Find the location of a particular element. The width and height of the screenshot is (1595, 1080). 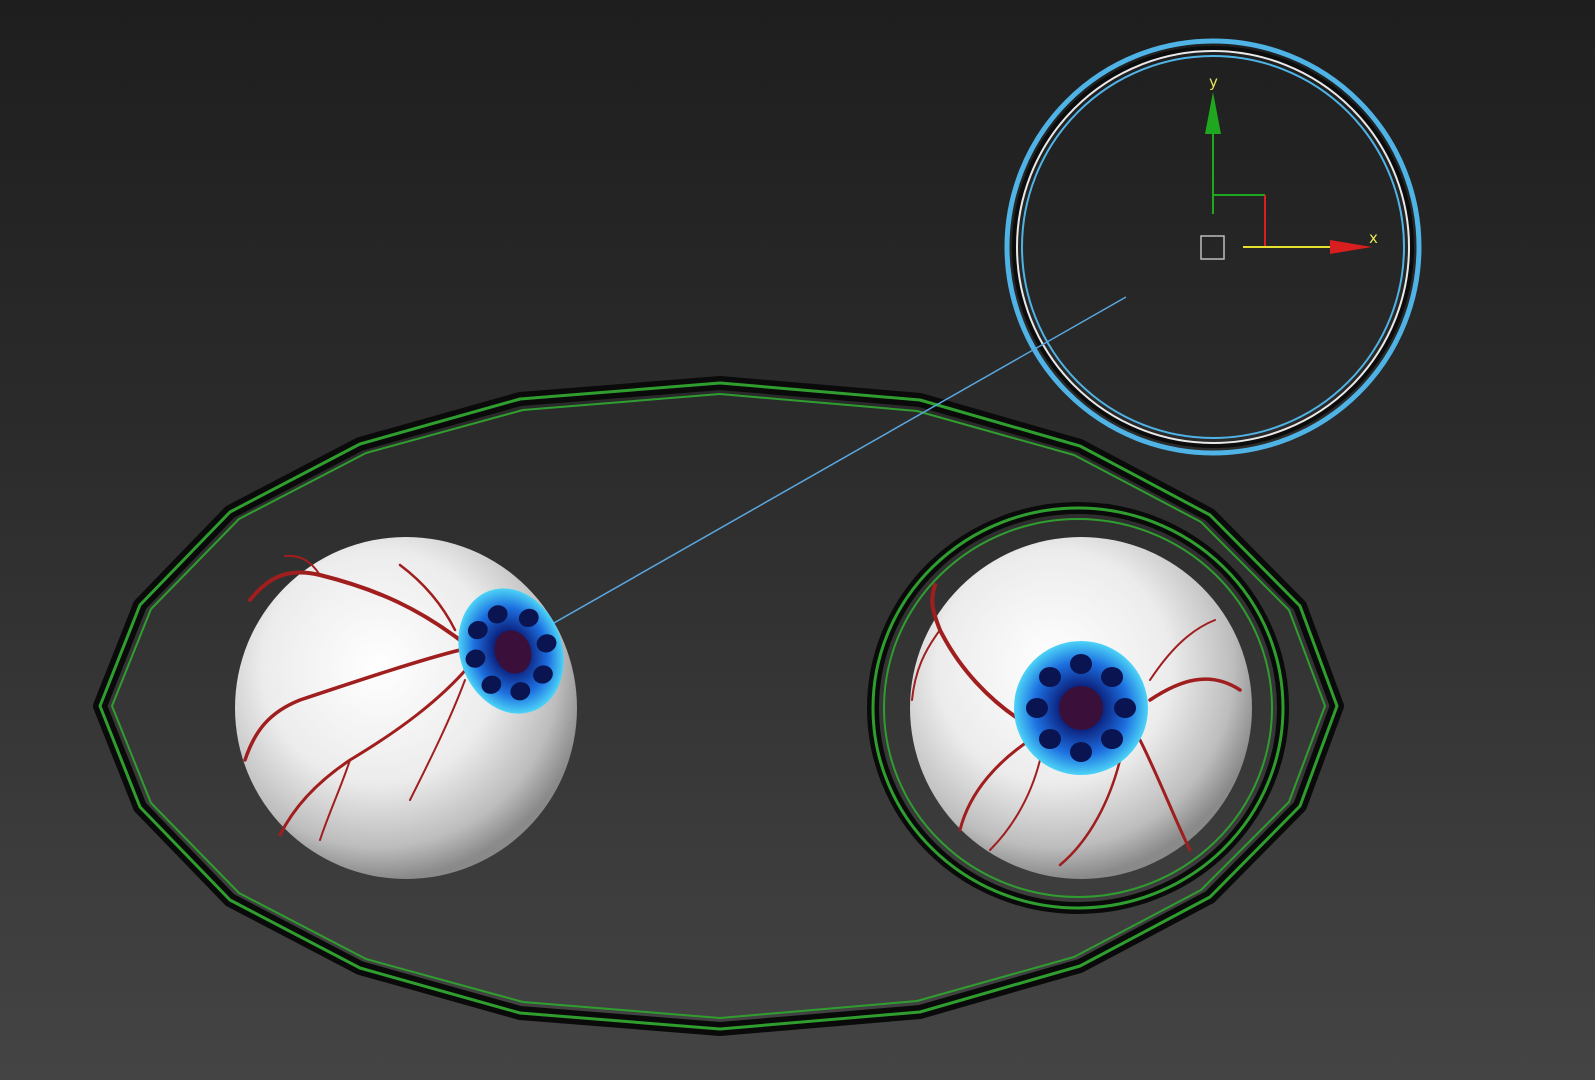

x-axis-label: x is located at coordinates (1373, 238).